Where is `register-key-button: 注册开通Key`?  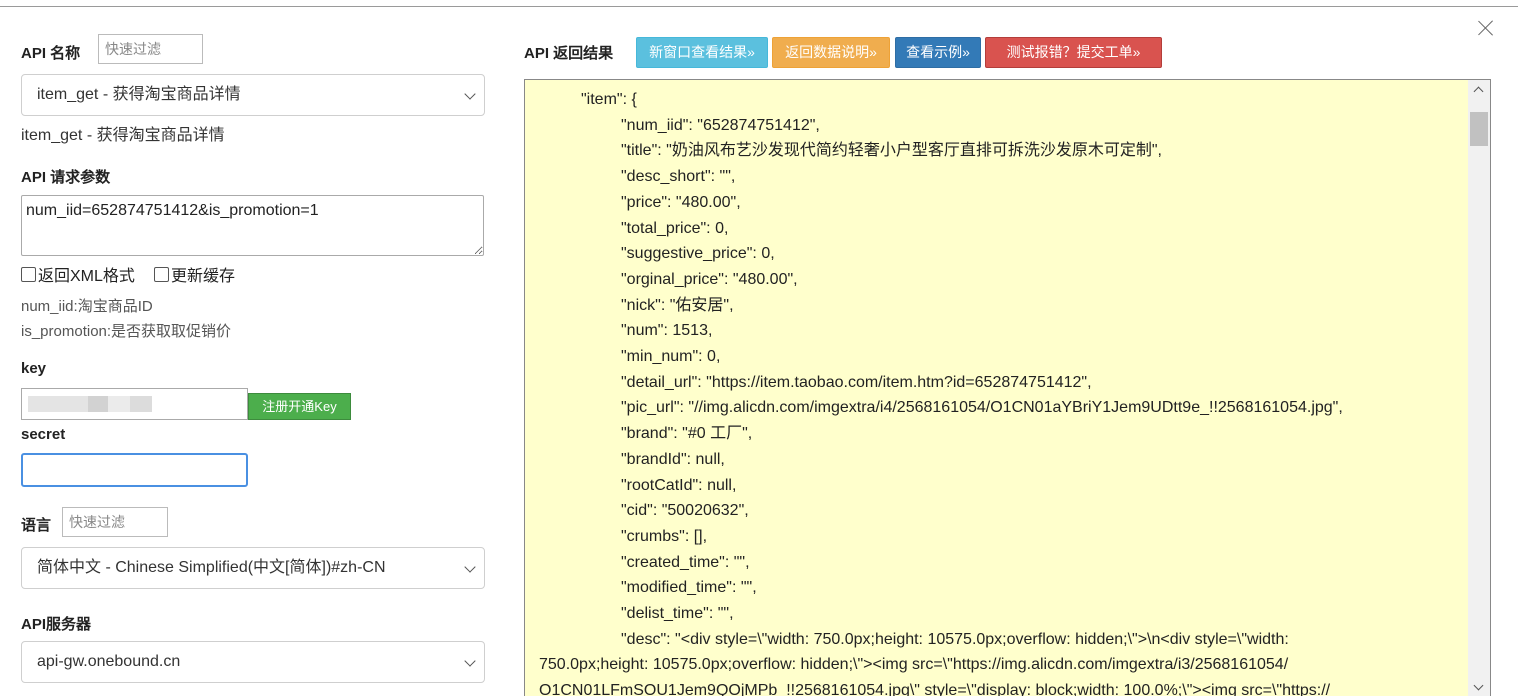
register-key-button: 注册开通Key is located at coordinates (299, 406).